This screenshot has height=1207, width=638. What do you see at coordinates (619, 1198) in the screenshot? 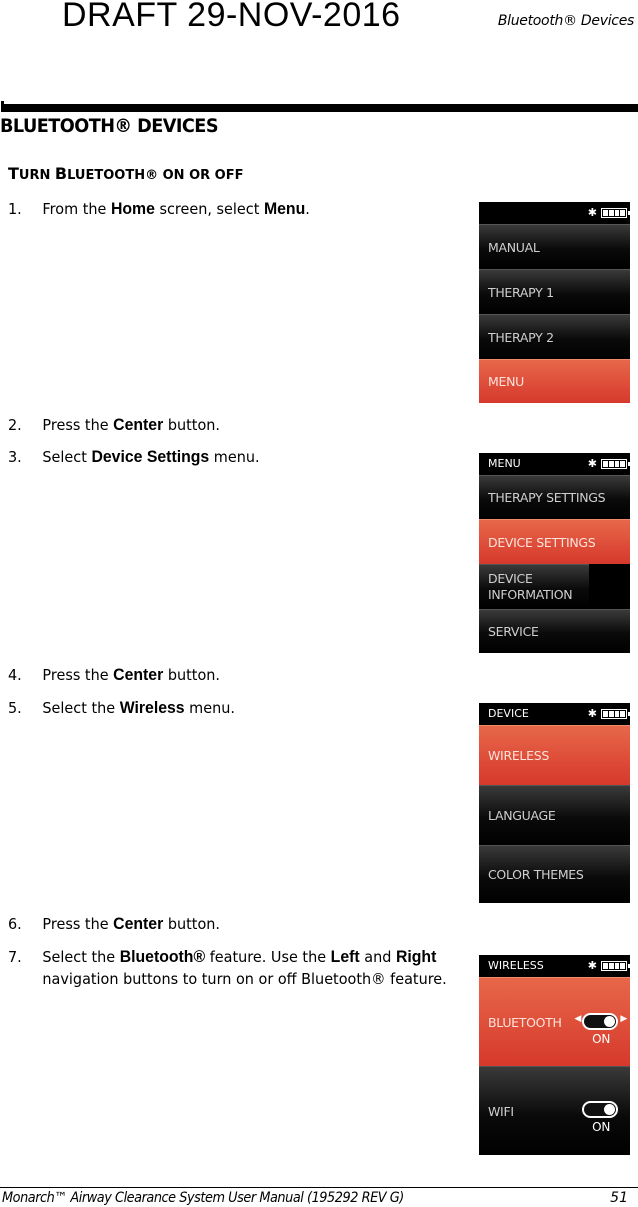
I see `page-number: 51` at bounding box center [619, 1198].